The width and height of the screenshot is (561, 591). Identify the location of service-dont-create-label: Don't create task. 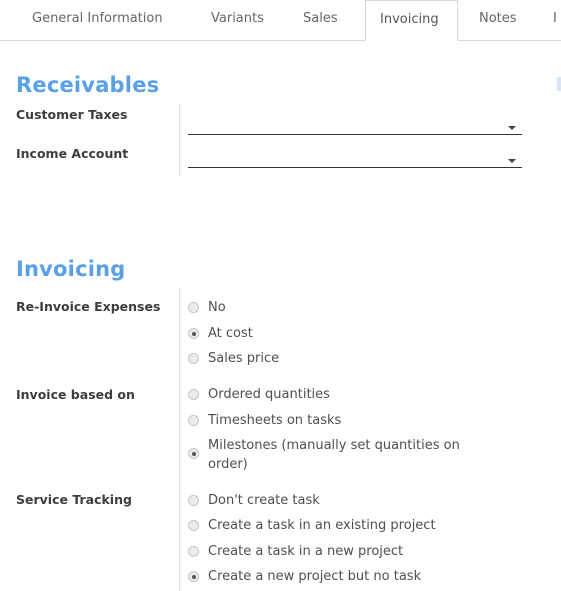
(264, 500).